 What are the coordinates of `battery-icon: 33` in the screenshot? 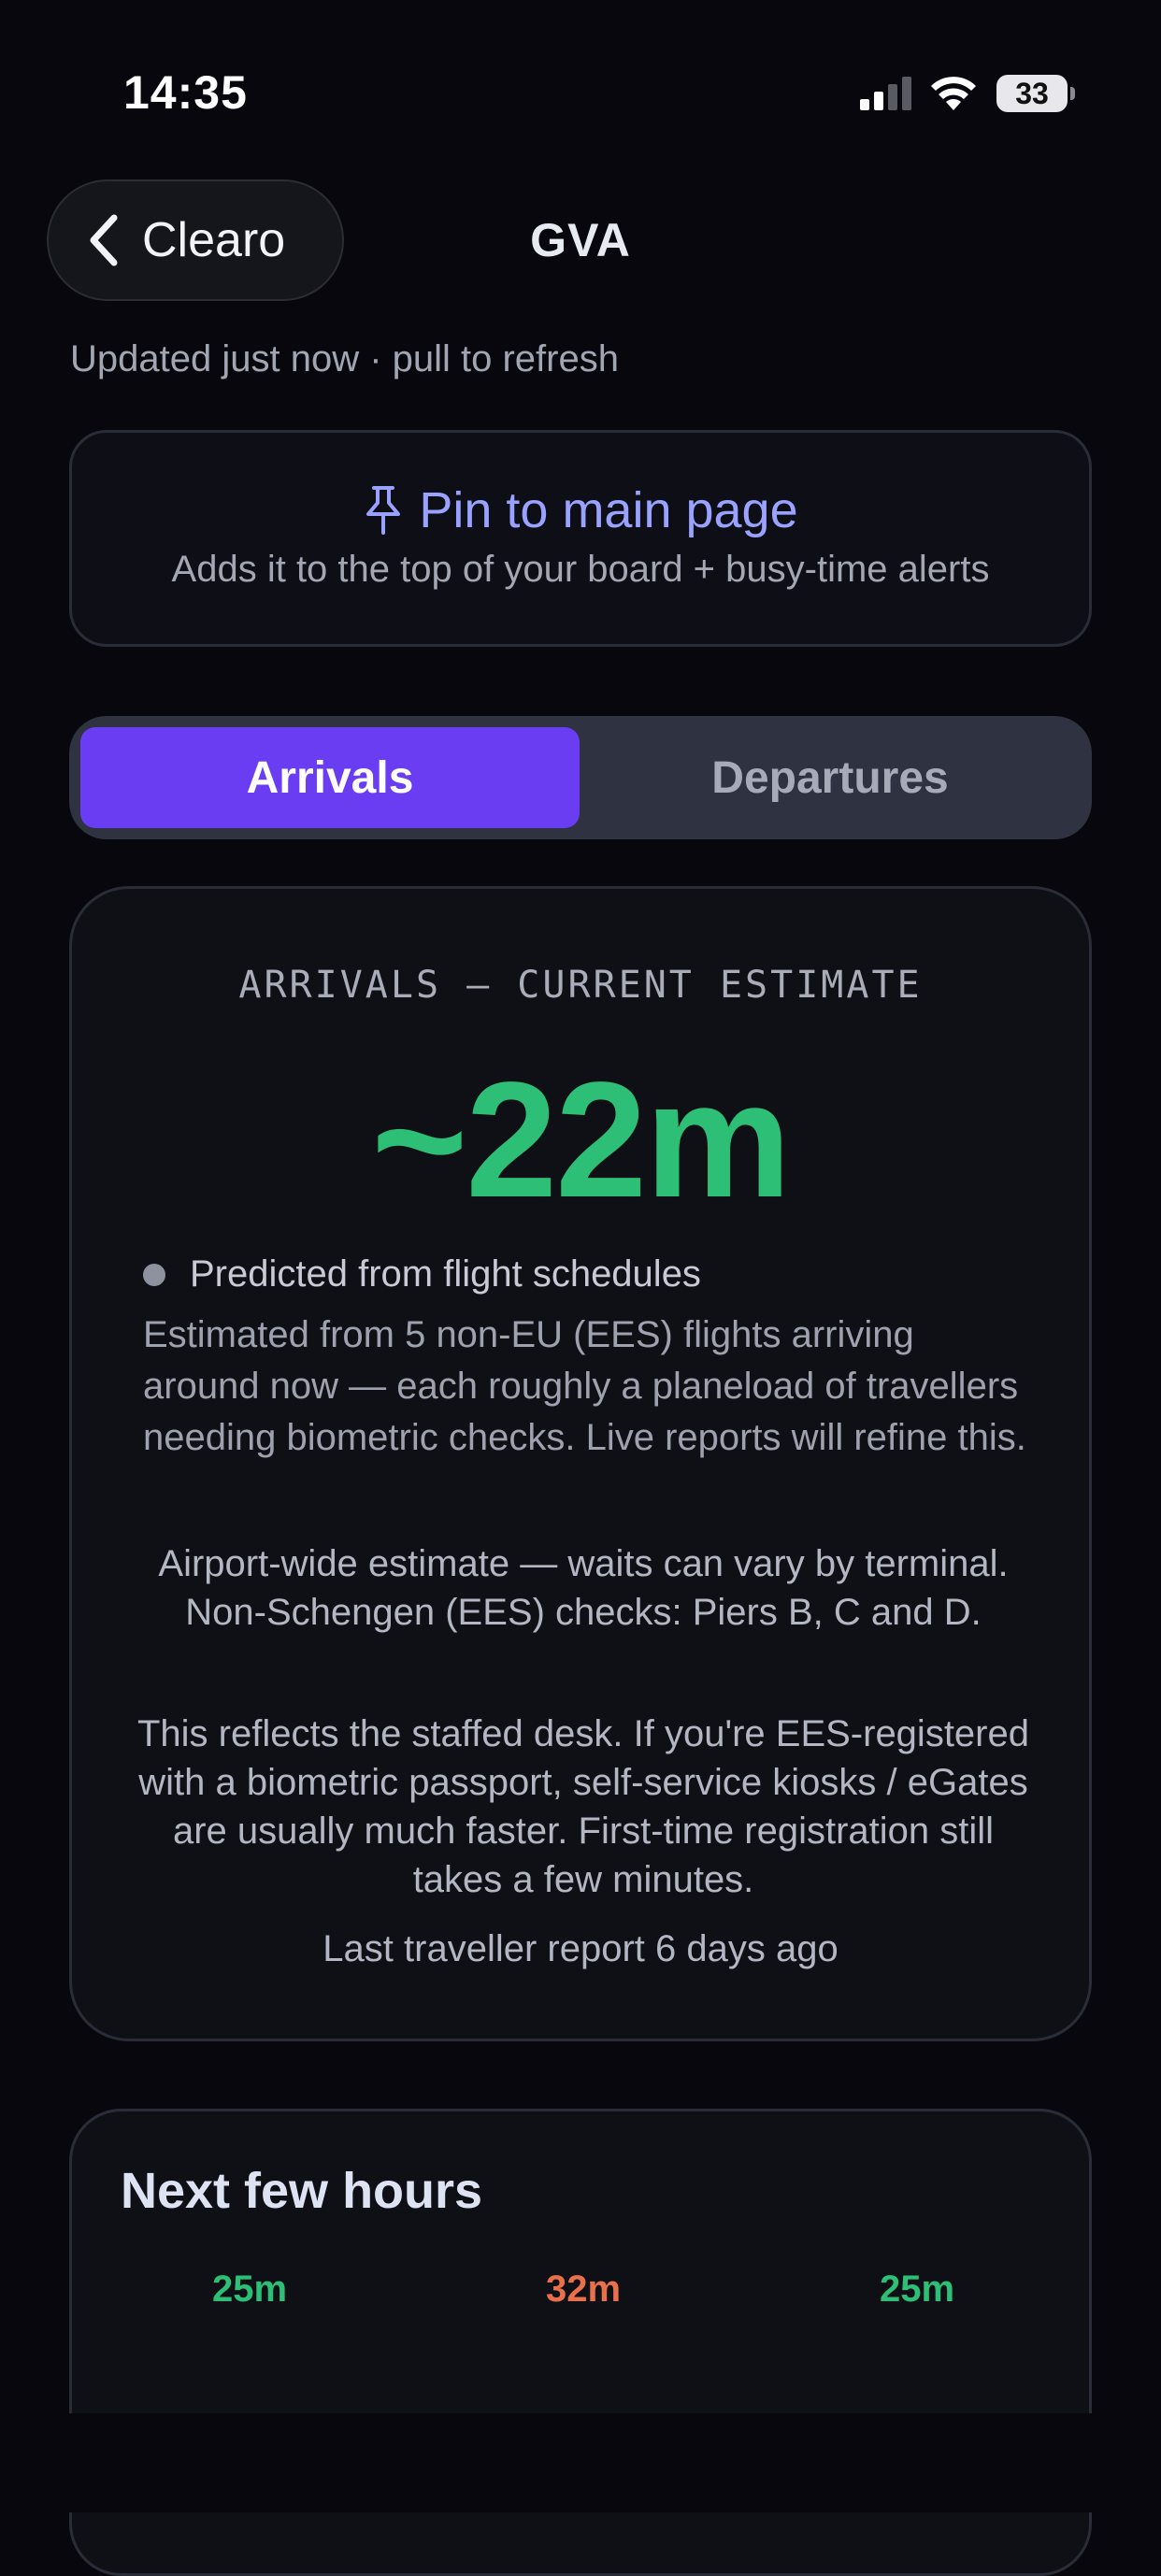 It's located at (1035, 93).